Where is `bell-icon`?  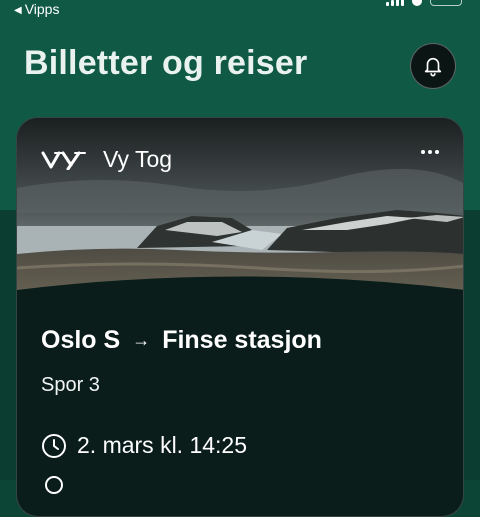
bell-icon is located at coordinates (433, 67).